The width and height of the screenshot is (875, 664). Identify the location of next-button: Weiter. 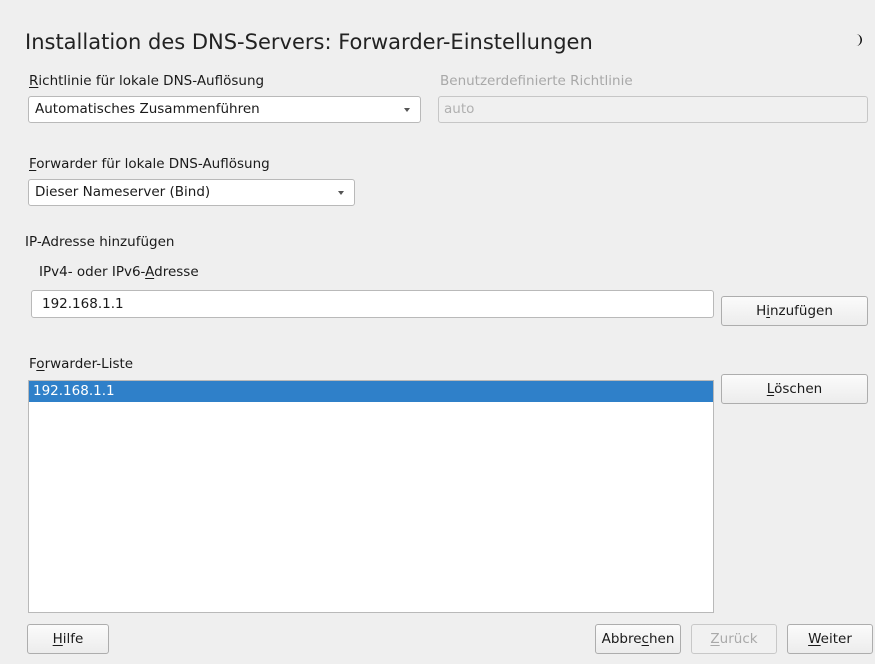
(830, 639).